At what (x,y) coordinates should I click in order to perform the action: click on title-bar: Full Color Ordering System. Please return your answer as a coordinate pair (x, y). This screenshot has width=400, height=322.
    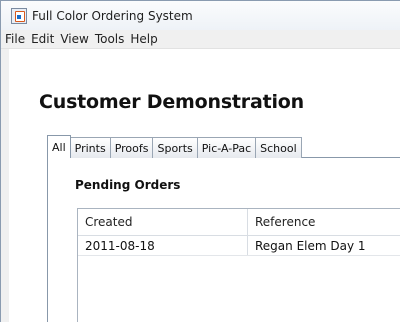
    Looking at the image, I should click on (200, 15).